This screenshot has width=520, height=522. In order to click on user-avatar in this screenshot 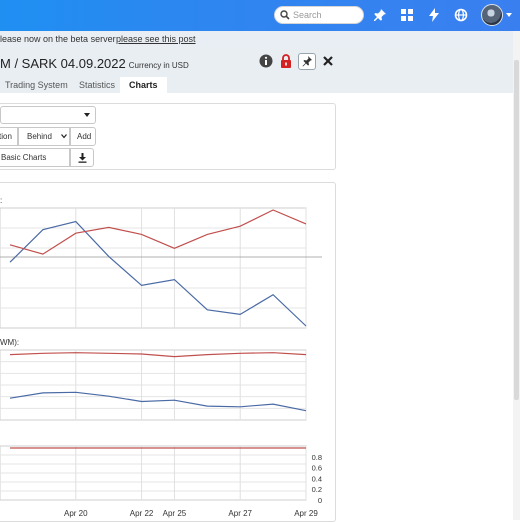, I will do `click(492, 15)`.